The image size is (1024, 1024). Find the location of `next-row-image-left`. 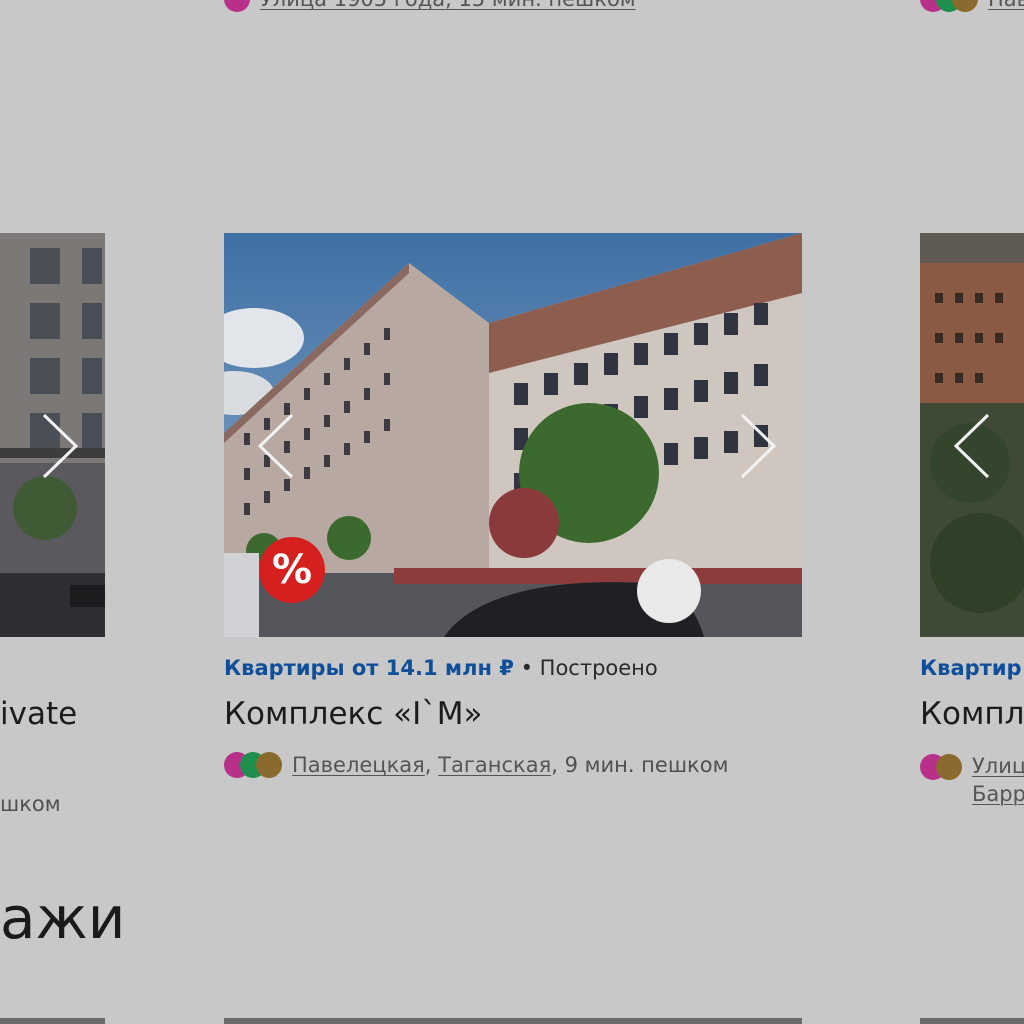

next-row-image-left is located at coordinates (52, 1021).